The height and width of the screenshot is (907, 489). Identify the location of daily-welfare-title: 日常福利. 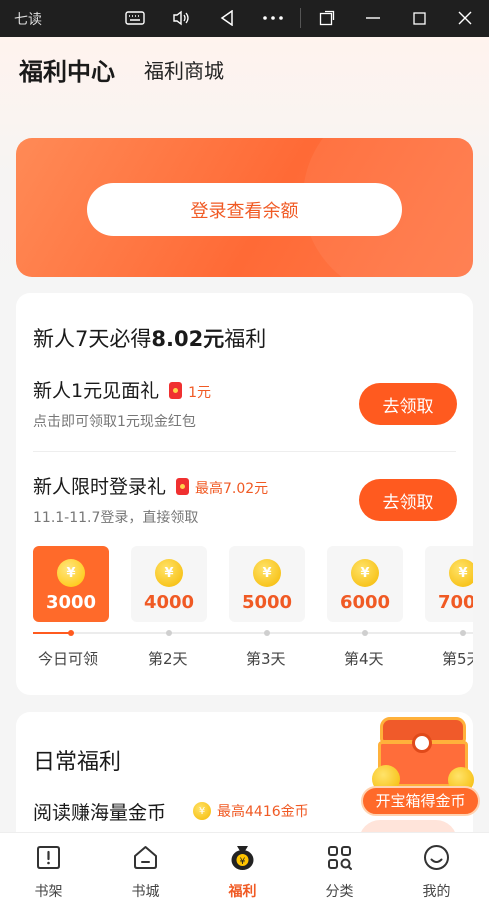
(77, 762).